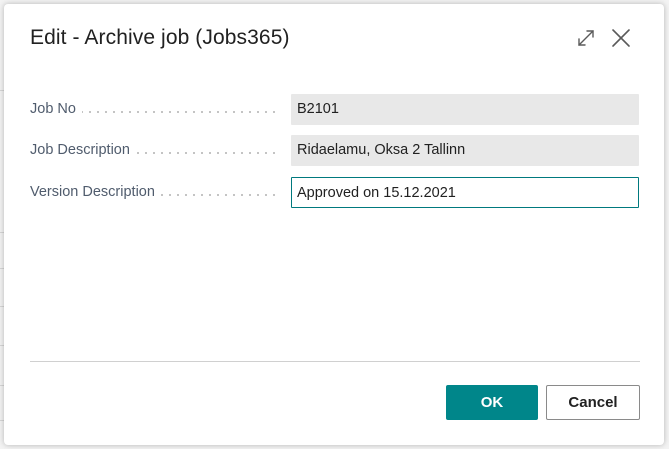 Image resolution: width=669 pixels, height=449 pixels. I want to click on ok-button: OK, so click(492, 402).